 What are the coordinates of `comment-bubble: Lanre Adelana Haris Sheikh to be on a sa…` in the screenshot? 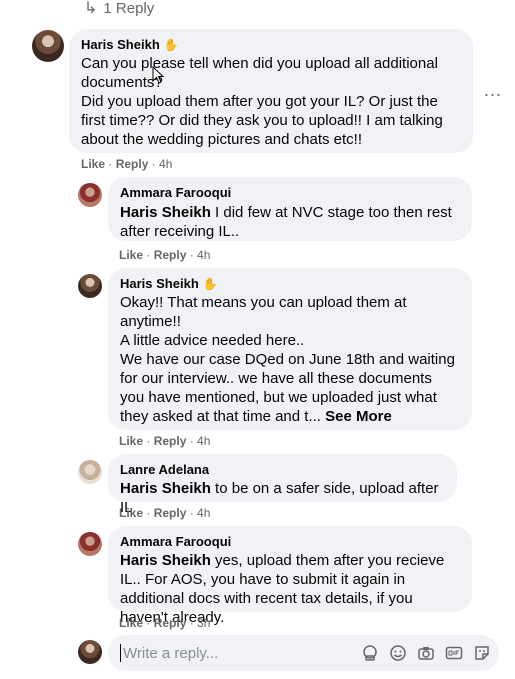 It's located at (282, 485).